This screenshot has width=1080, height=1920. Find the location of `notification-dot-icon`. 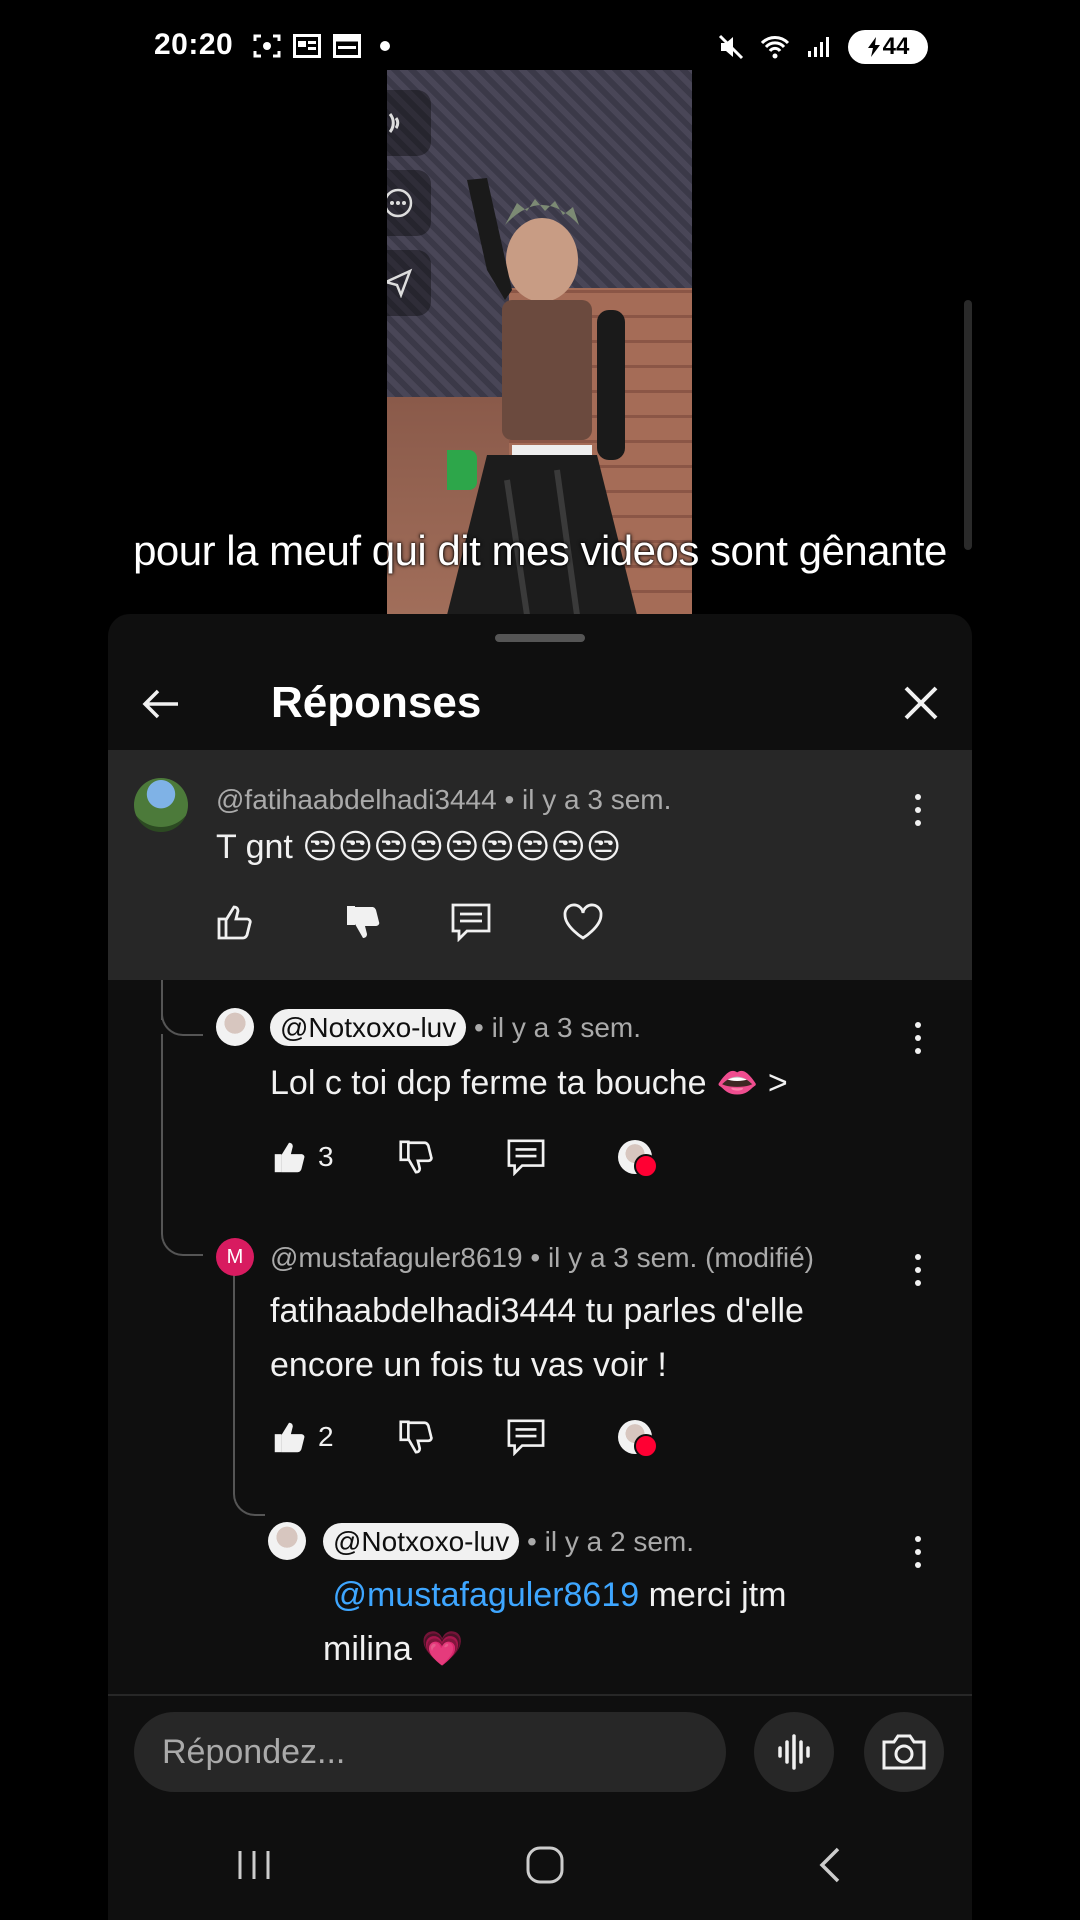

notification-dot-icon is located at coordinates (385, 46).